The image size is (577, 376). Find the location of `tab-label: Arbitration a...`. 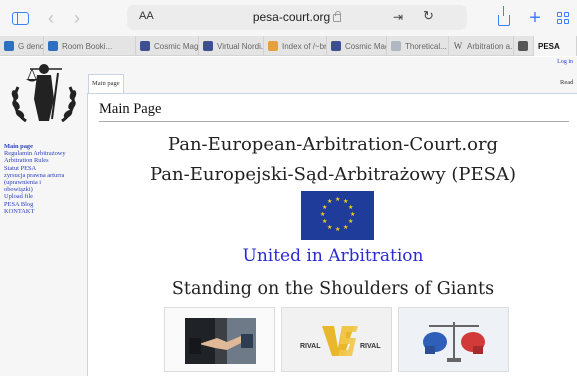

tab-label: Arbitration a... is located at coordinates (490, 46).